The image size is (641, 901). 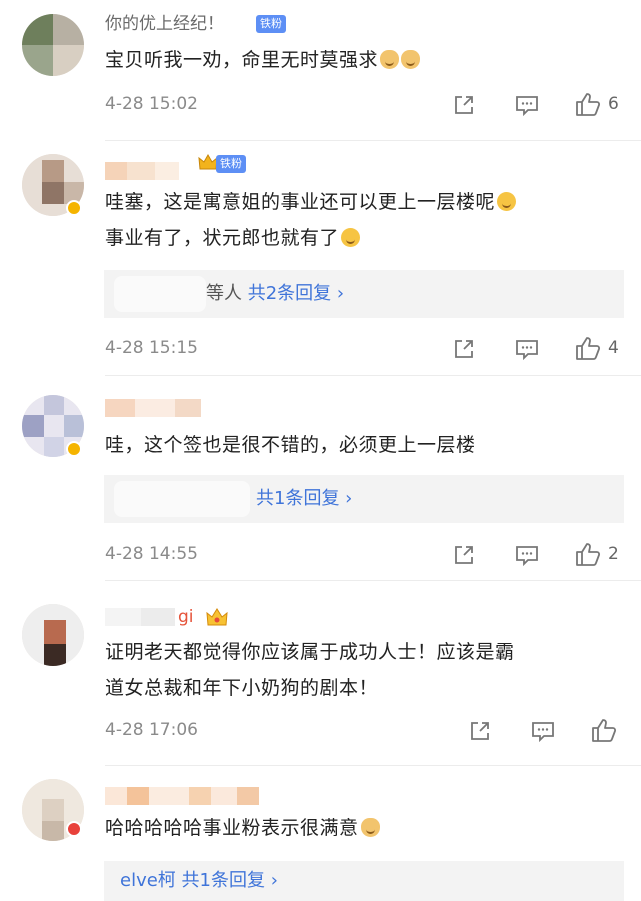 I want to click on timestamp: 4-28 15:02, so click(x=151, y=104).